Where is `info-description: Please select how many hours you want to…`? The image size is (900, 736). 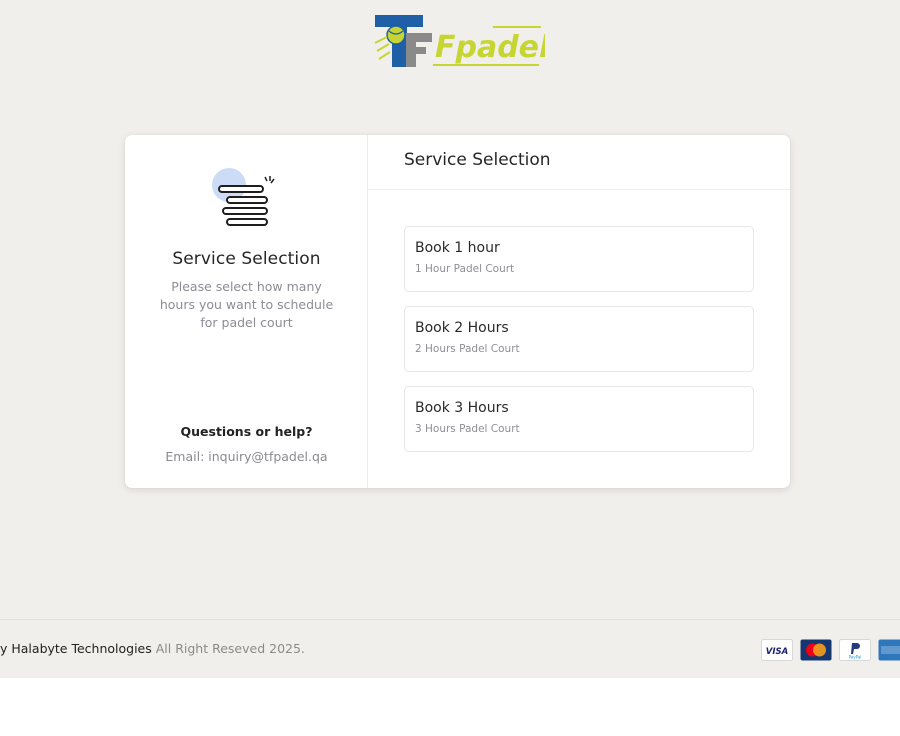
info-description: Please select how many hours you want to… is located at coordinates (246, 304).